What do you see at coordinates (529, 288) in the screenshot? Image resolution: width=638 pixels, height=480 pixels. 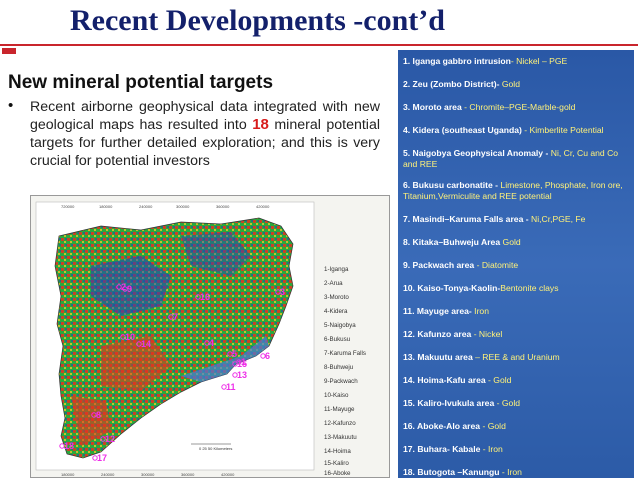 I see `target-mineral: Bentonite clays` at bounding box center [529, 288].